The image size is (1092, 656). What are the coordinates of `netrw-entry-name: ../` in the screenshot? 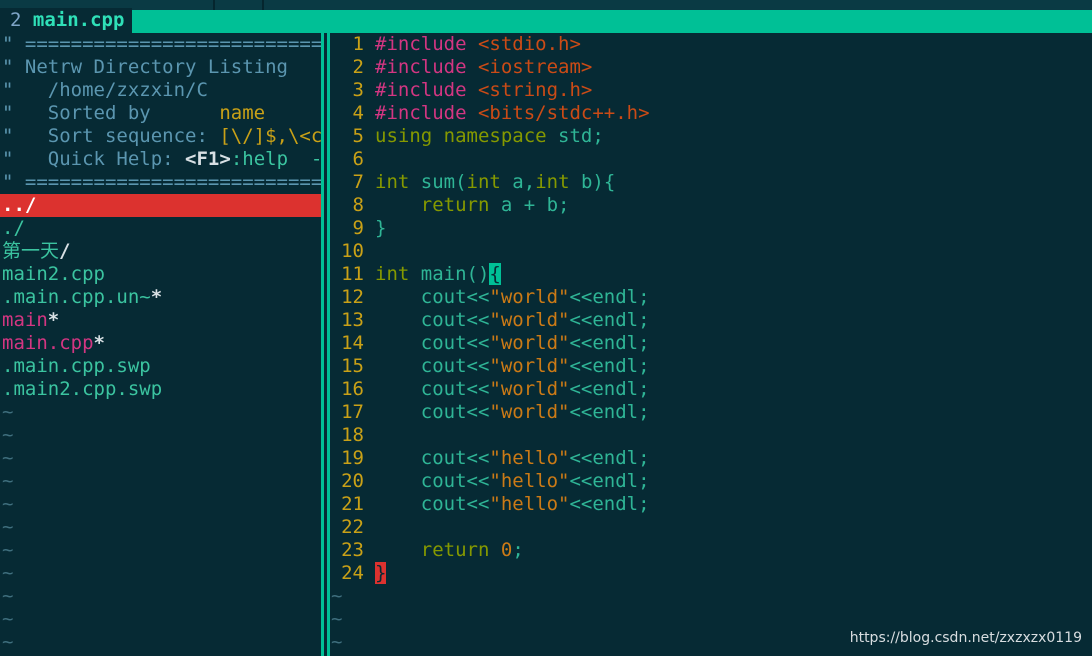 It's located at (19, 205).